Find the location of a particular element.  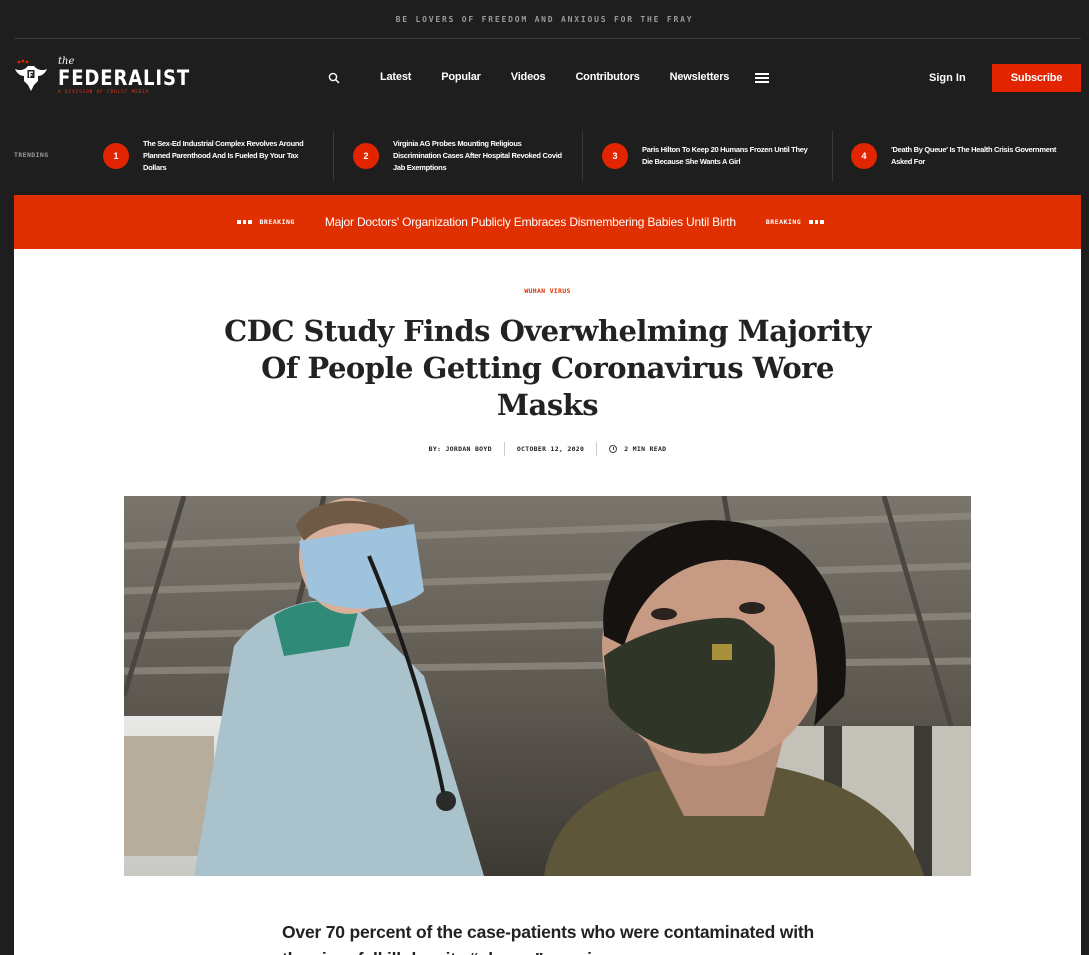

trending-number: 2 is located at coordinates (366, 156).